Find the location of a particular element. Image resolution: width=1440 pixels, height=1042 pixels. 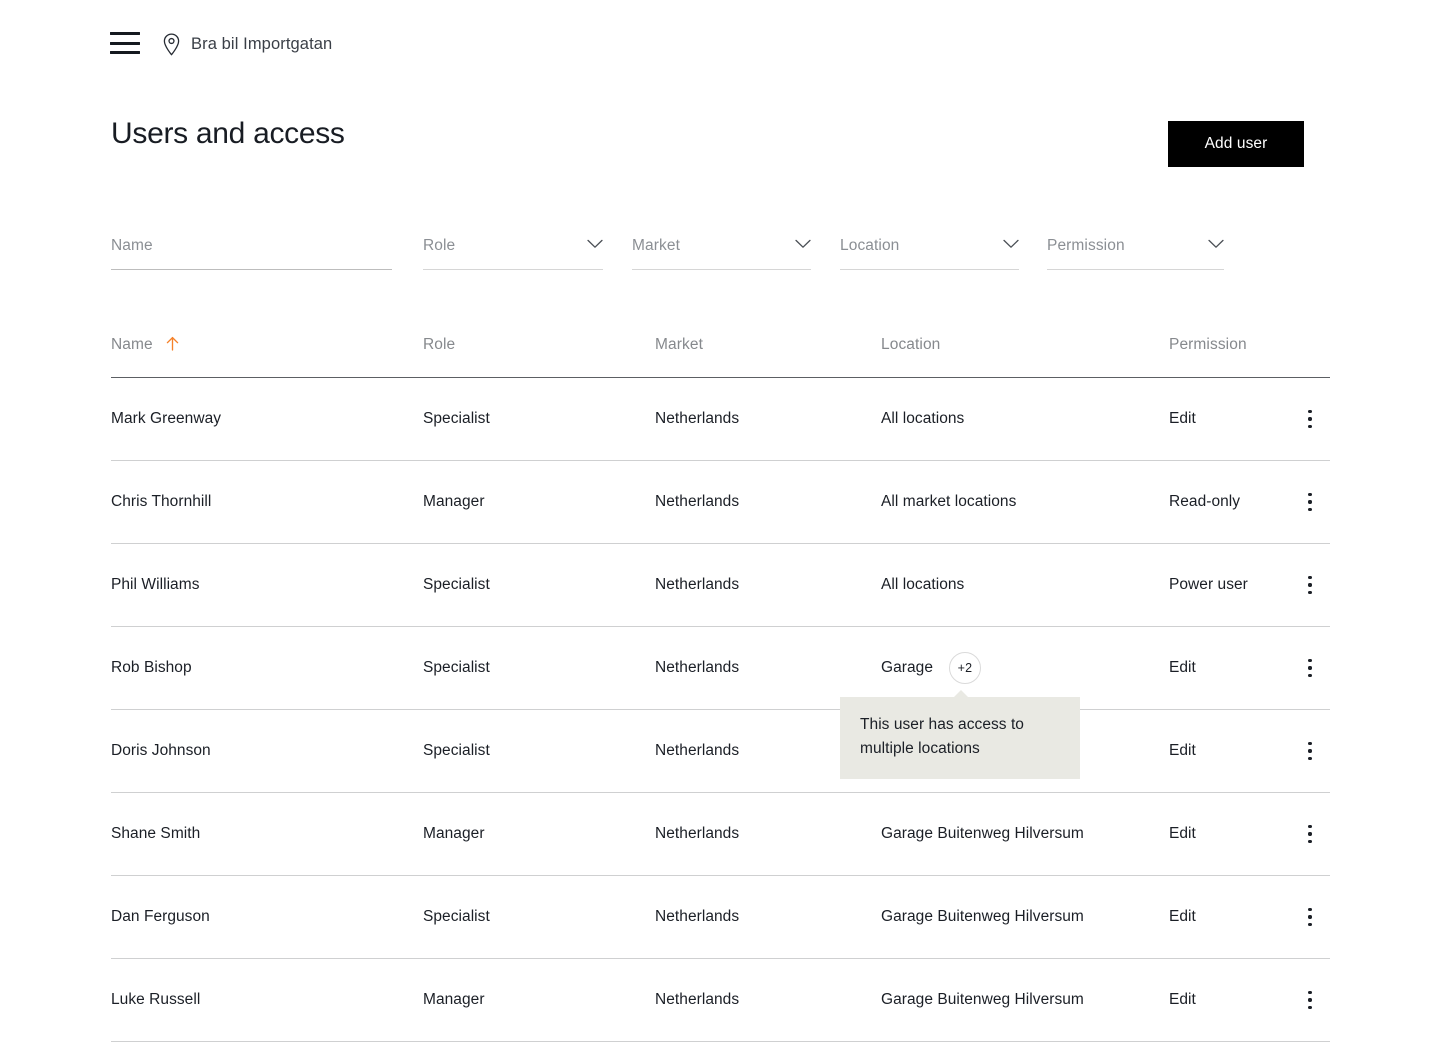

filter-permission: Permission is located at coordinates (1135, 253).